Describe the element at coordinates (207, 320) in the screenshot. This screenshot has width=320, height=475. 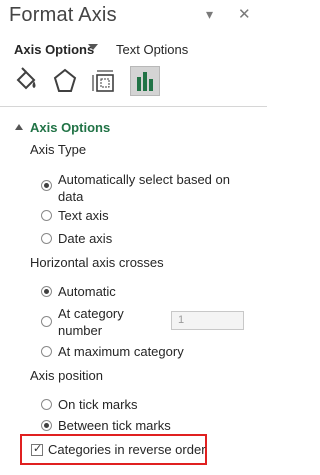
I see `category-number-input: 1` at that location.